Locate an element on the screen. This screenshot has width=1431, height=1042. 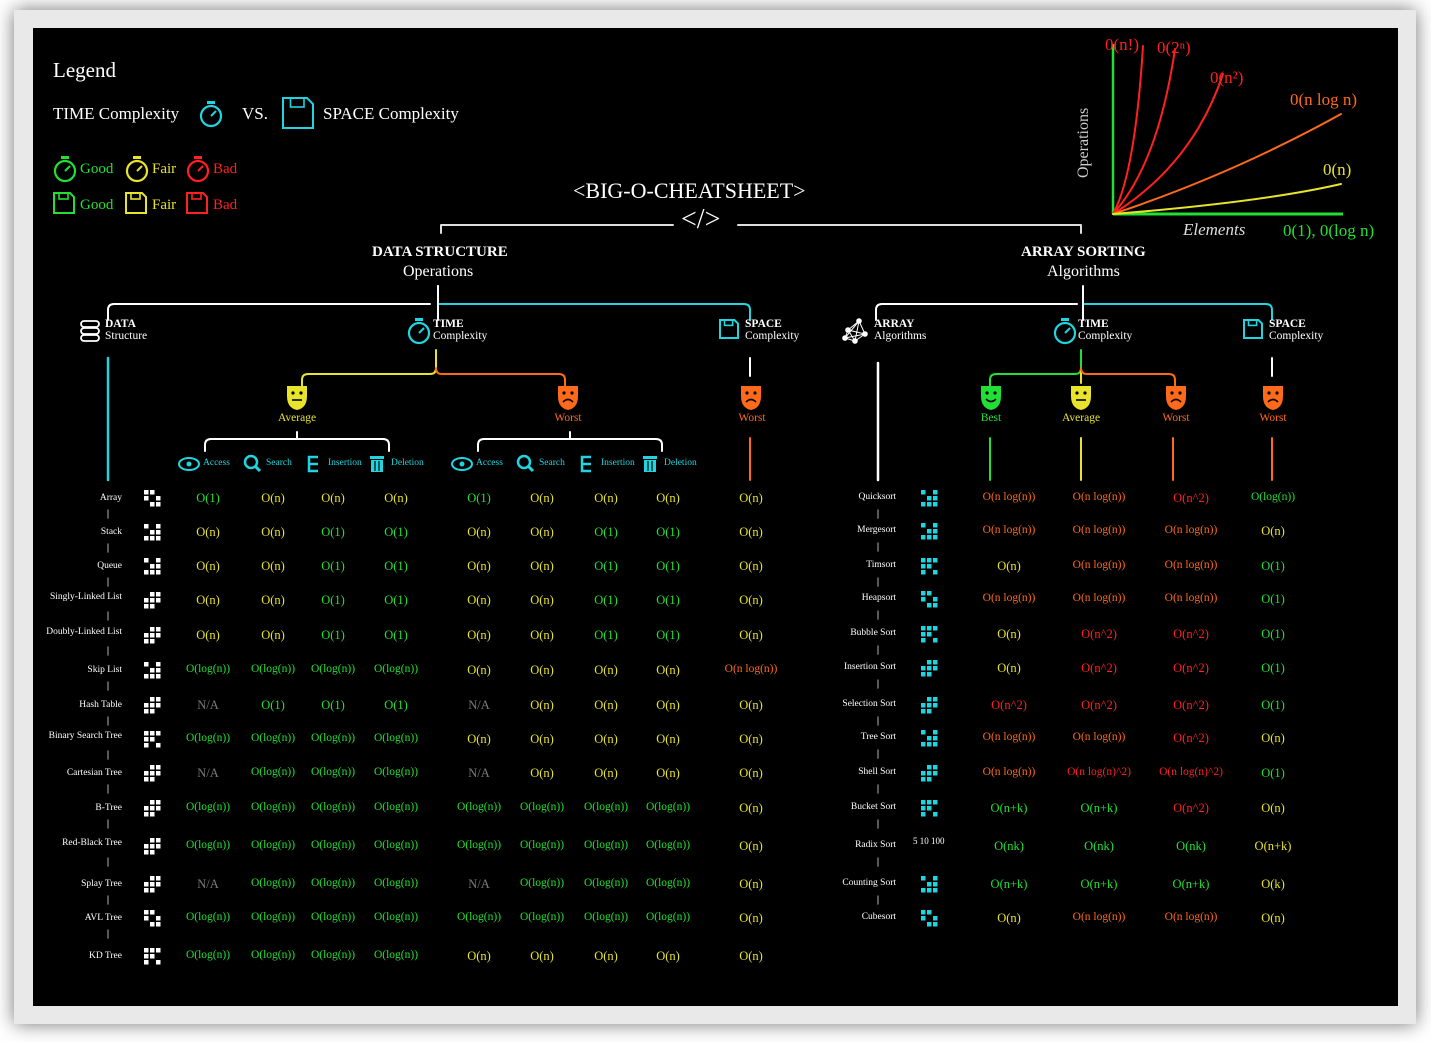
ds-col-time-bold: TIME is located at coordinates (448, 324).